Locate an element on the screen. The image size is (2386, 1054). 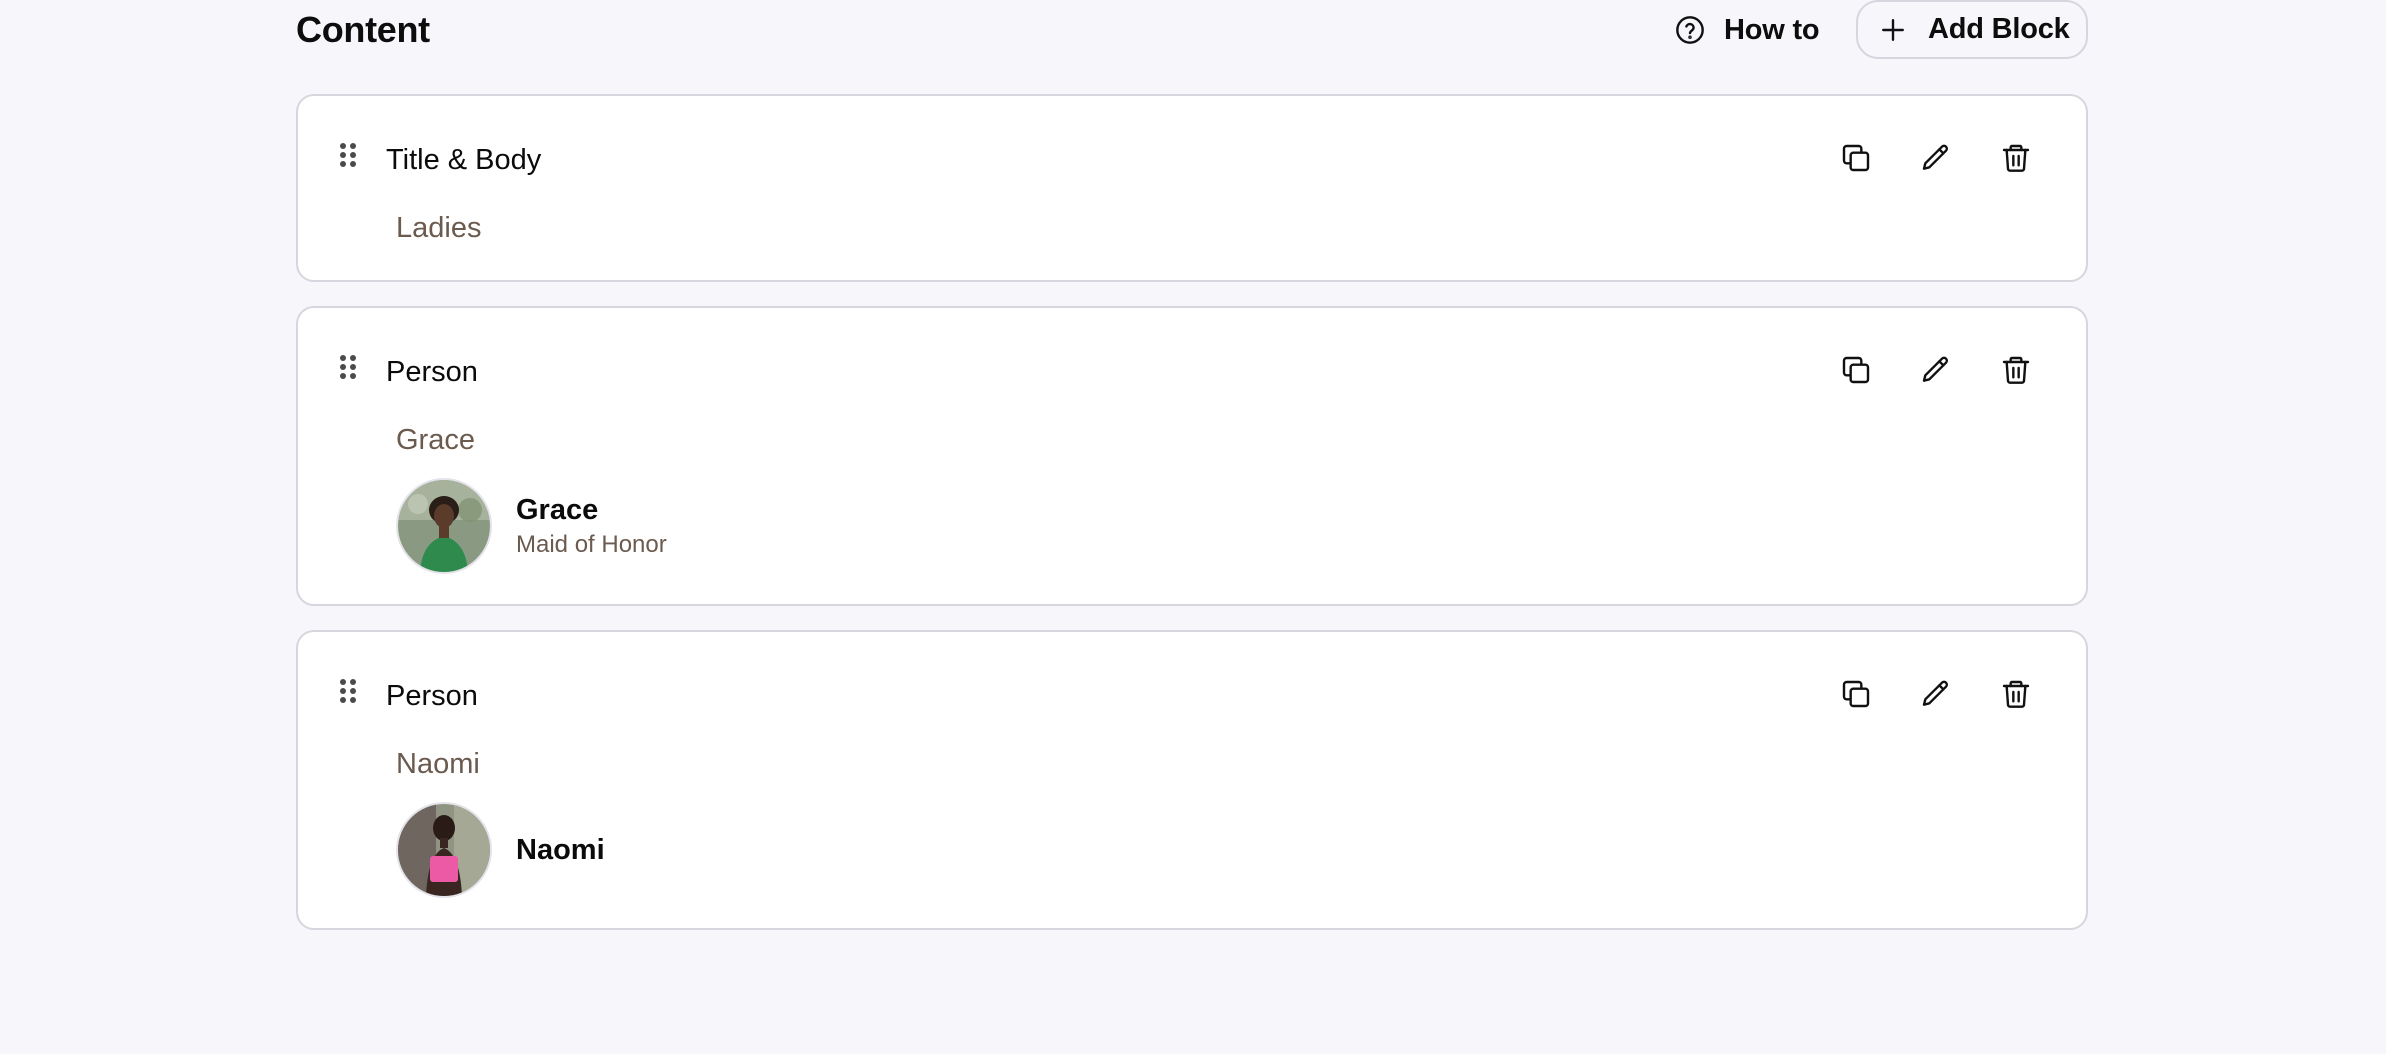
section-title: Content is located at coordinates (363, 29).